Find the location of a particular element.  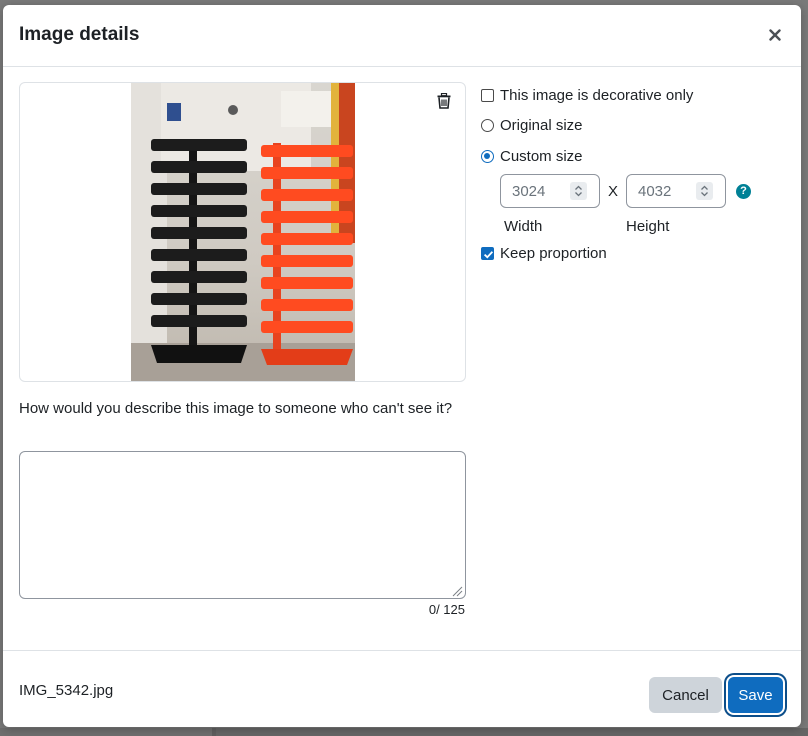

save-button: Save is located at coordinates (755, 695).